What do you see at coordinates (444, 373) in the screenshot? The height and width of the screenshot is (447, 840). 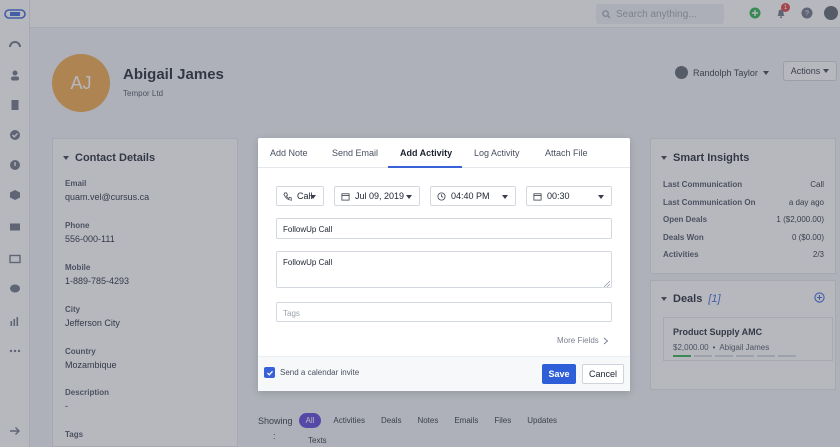 I see `modal-footer: Send a calendar invite Save Cancel` at bounding box center [444, 373].